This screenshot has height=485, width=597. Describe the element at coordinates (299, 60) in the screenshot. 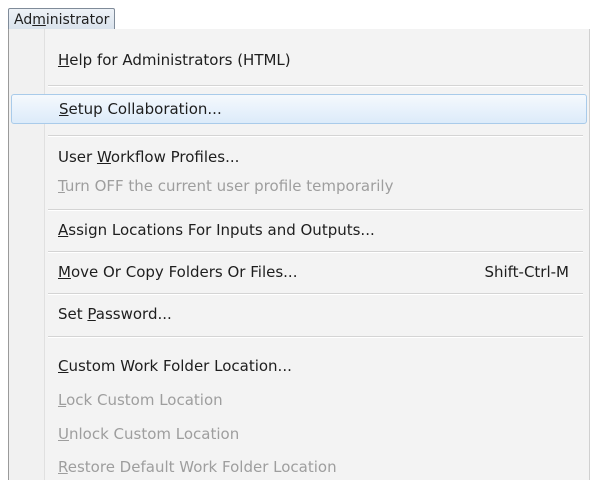

I see `menu-item-help-for-administrators: Help for Administrators (HTML)` at that location.